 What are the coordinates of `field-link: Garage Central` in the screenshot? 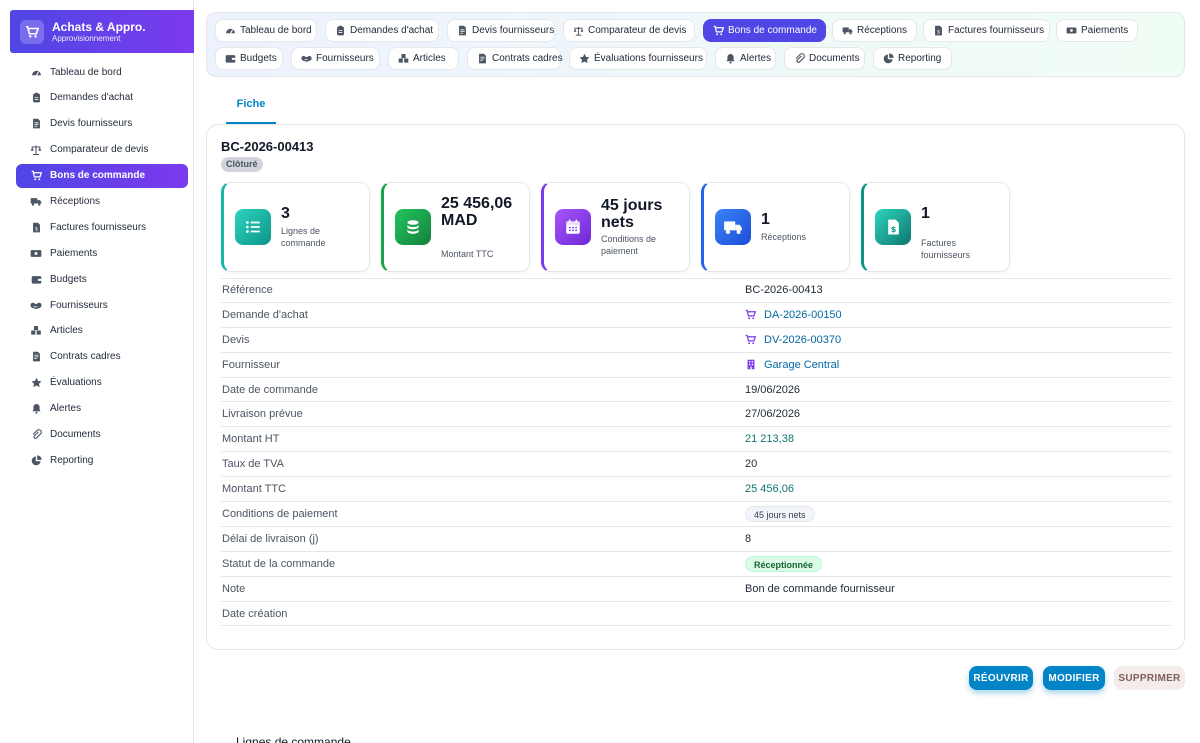 It's located at (801, 365).